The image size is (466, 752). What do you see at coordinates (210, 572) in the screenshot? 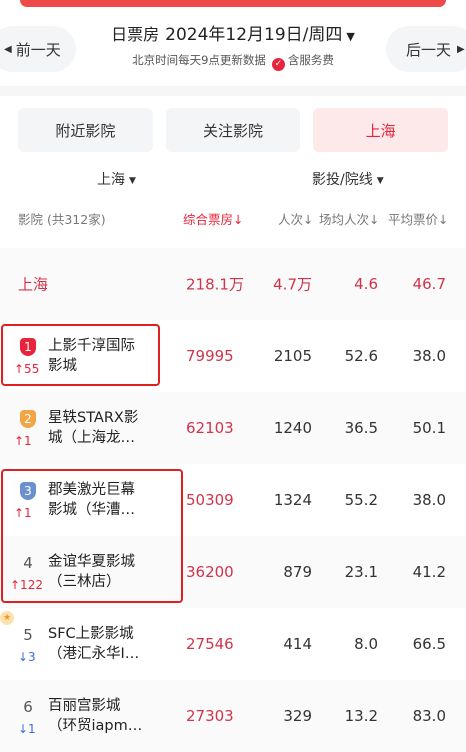
I see `box-office-value: 36200` at bounding box center [210, 572].